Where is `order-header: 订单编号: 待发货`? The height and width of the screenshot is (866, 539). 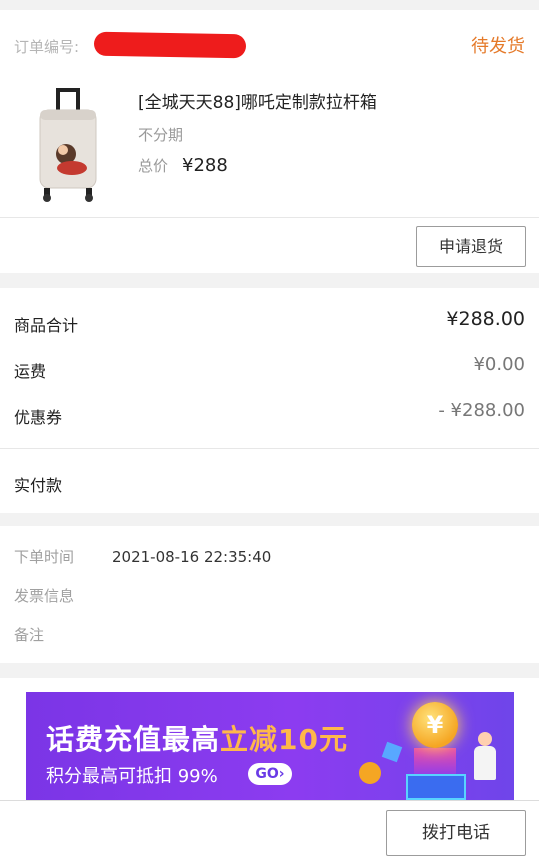 order-header: 订单编号: 待发货 is located at coordinates (269, 45).